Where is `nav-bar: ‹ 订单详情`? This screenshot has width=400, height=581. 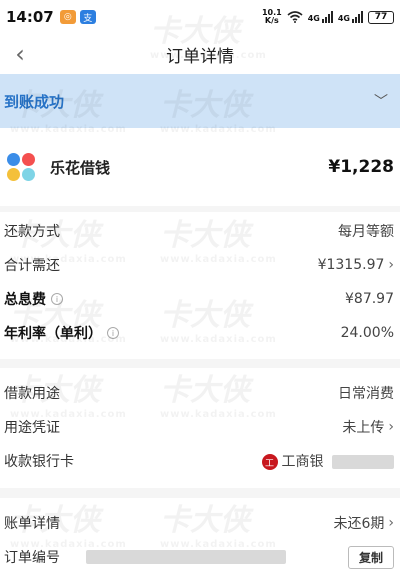 nav-bar: ‹ 订单详情 is located at coordinates (200, 54).